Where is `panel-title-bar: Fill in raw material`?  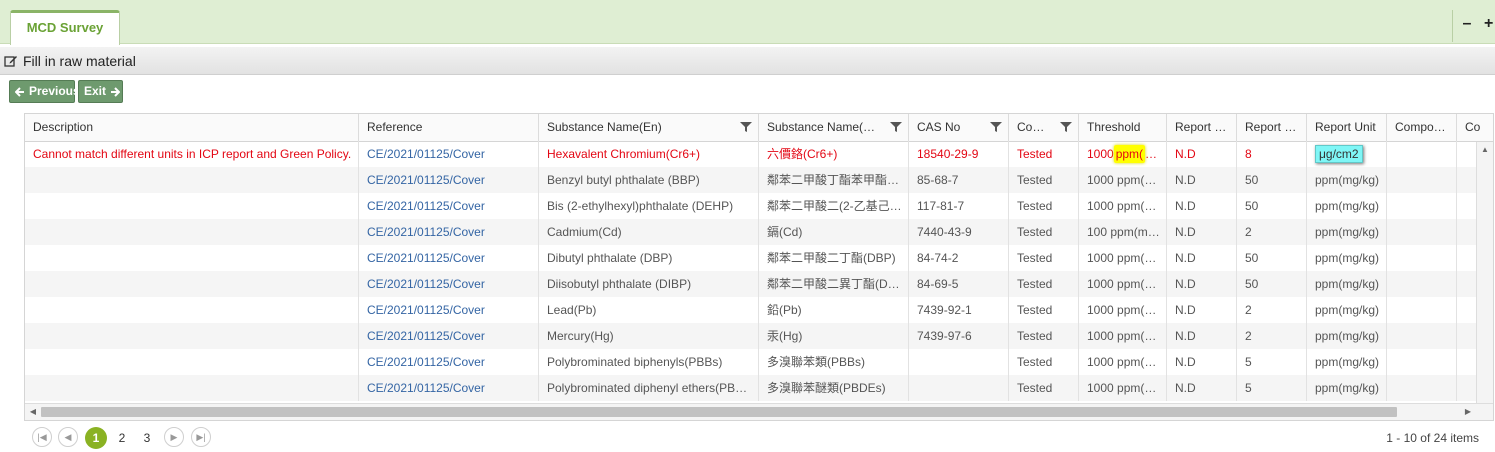 panel-title-bar: Fill in raw material is located at coordinates (747, 61).